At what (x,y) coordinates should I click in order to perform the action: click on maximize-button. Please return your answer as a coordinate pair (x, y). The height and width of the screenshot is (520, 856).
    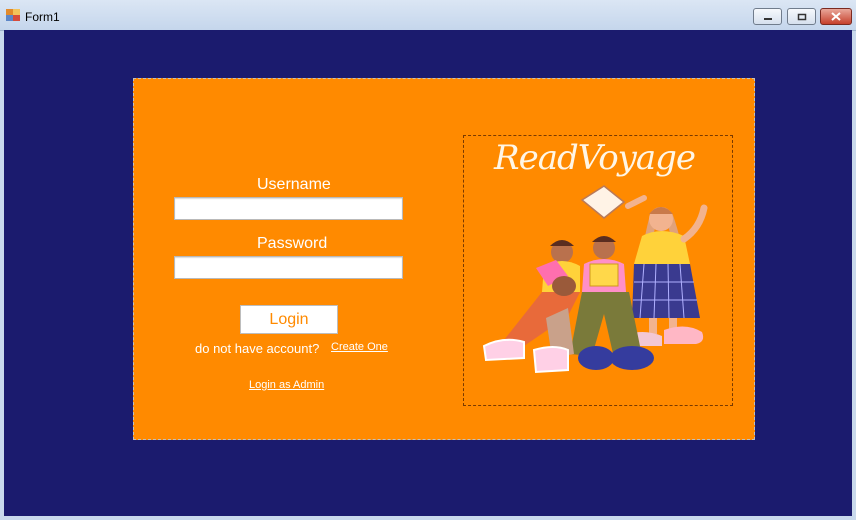
    Looking at the image, I should click on (801, 16).